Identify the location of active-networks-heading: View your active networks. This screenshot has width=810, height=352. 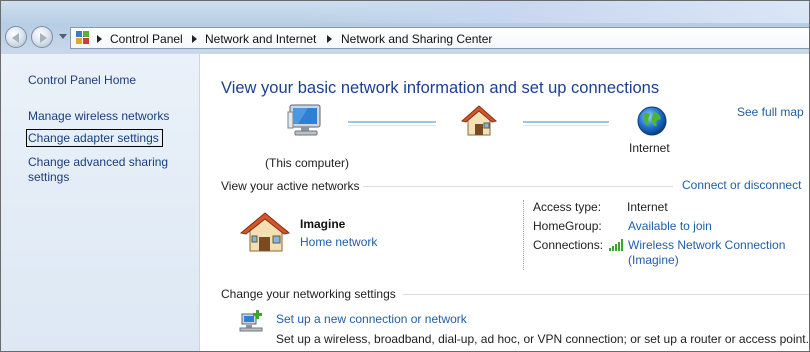
(290, 186).